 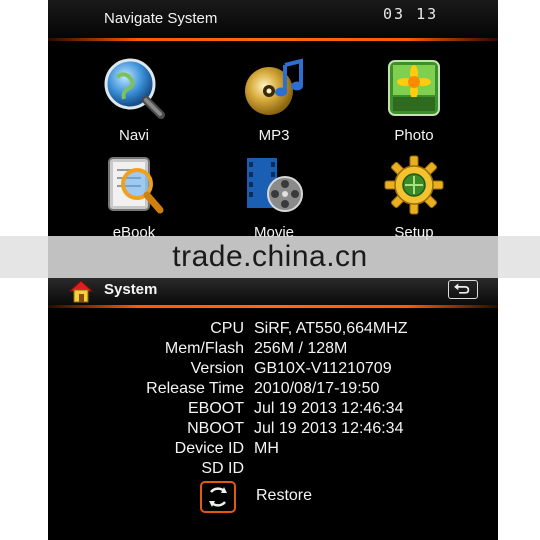 I want to click on app-setup: Setup, so click(x=413, y=200).